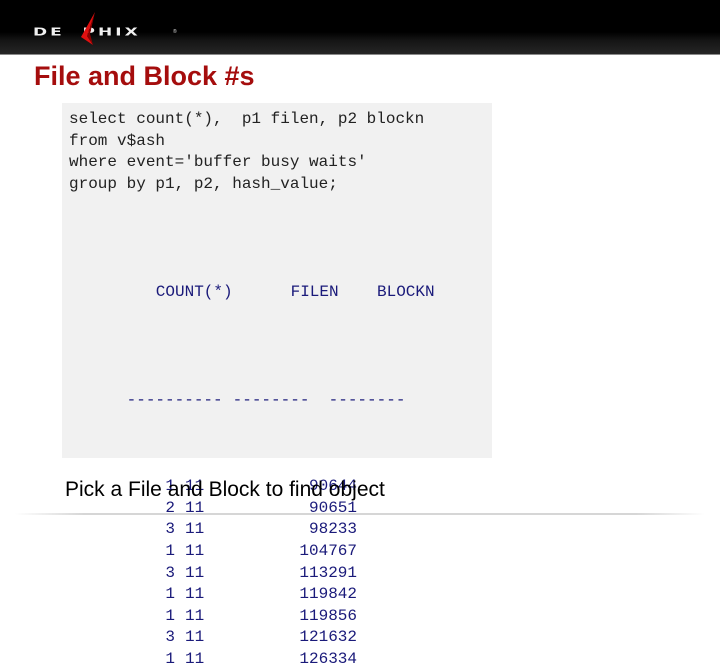 This screenshot has width=720, height=670. Describe the element at coordinates (328, 550) in the screenshot. I see `blockn-cell: 104767` at that location.